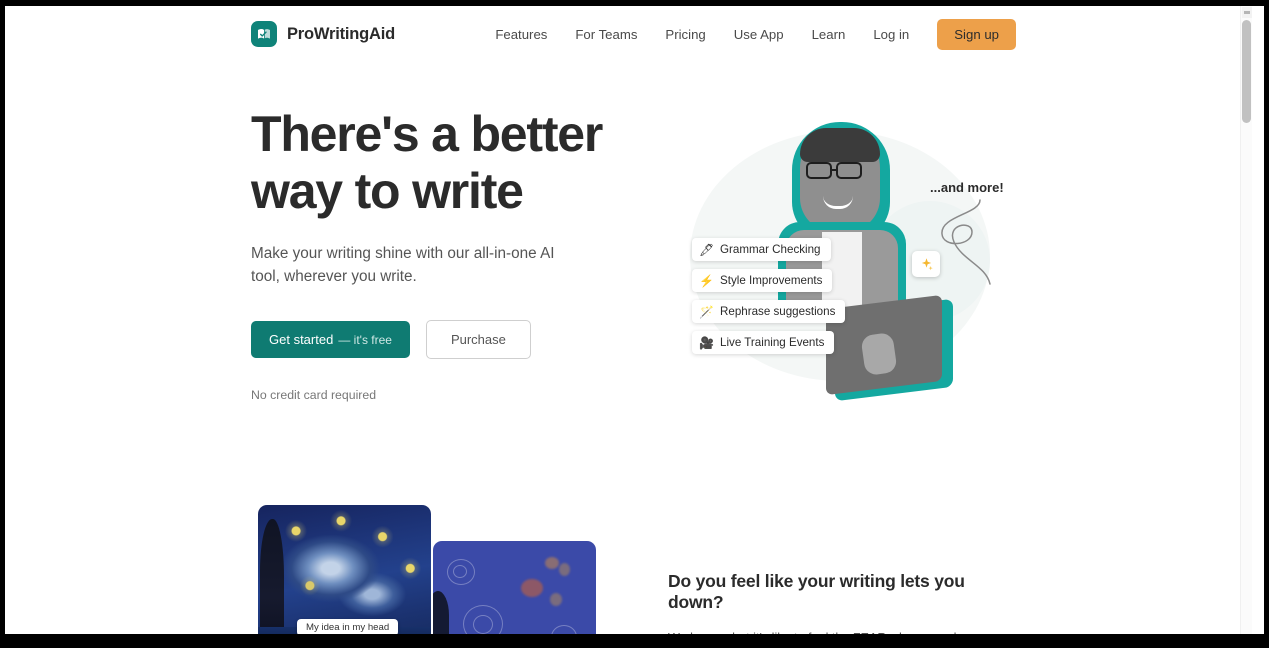 The width and height of the screenshot is (1269, 648). I want to click on pen-icon: 🖋, so click(707, 249).